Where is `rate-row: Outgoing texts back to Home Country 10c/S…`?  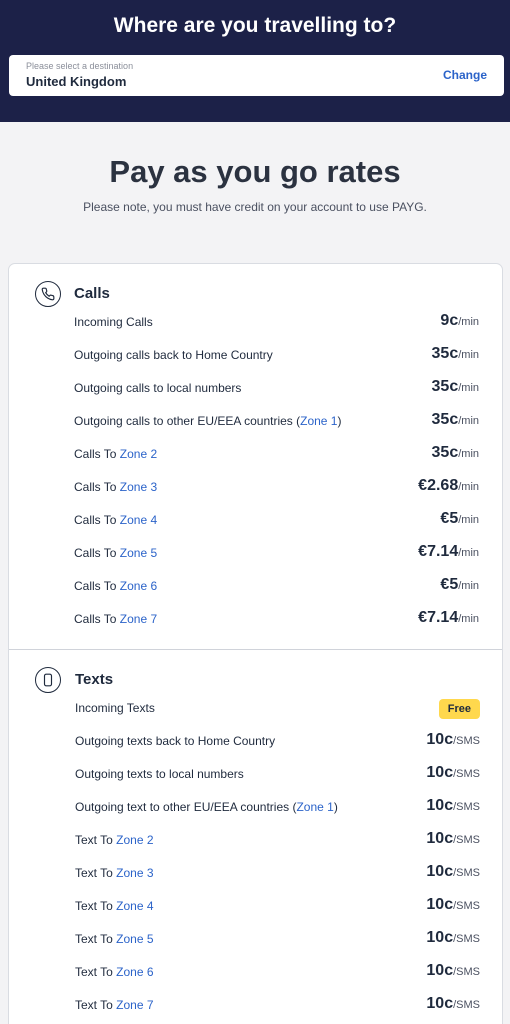 rate-row: Outgoing texts back to Home Country 10c/S… is located at coordinates (277, 742).